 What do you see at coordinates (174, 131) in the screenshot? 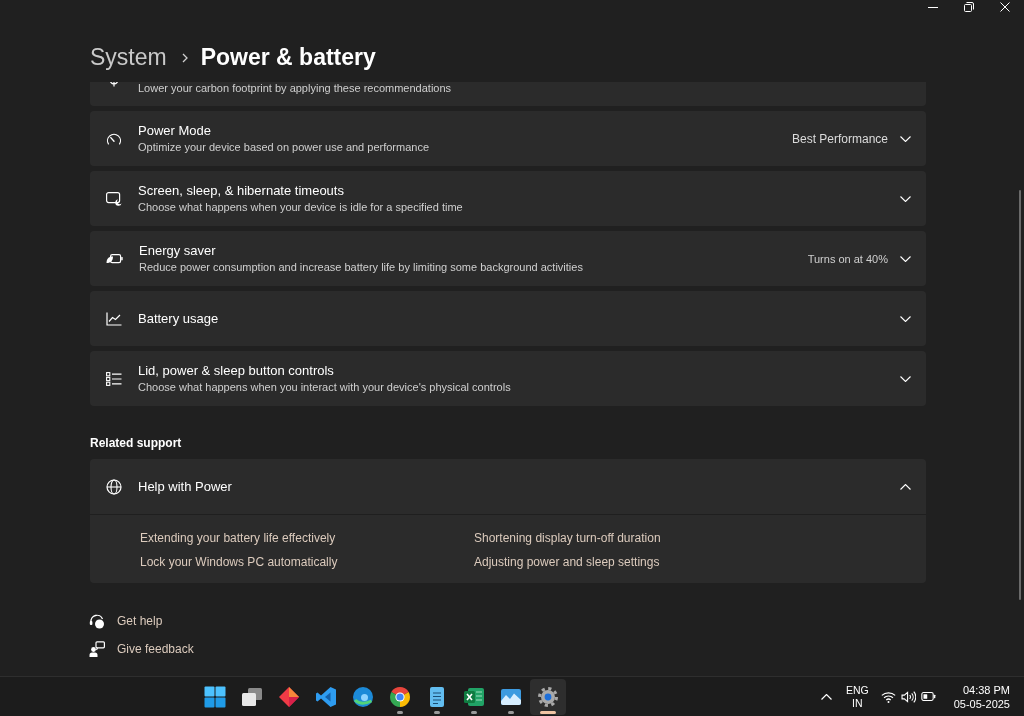
I see `setting-title: Power Mode` at bounding box center [174, 131].